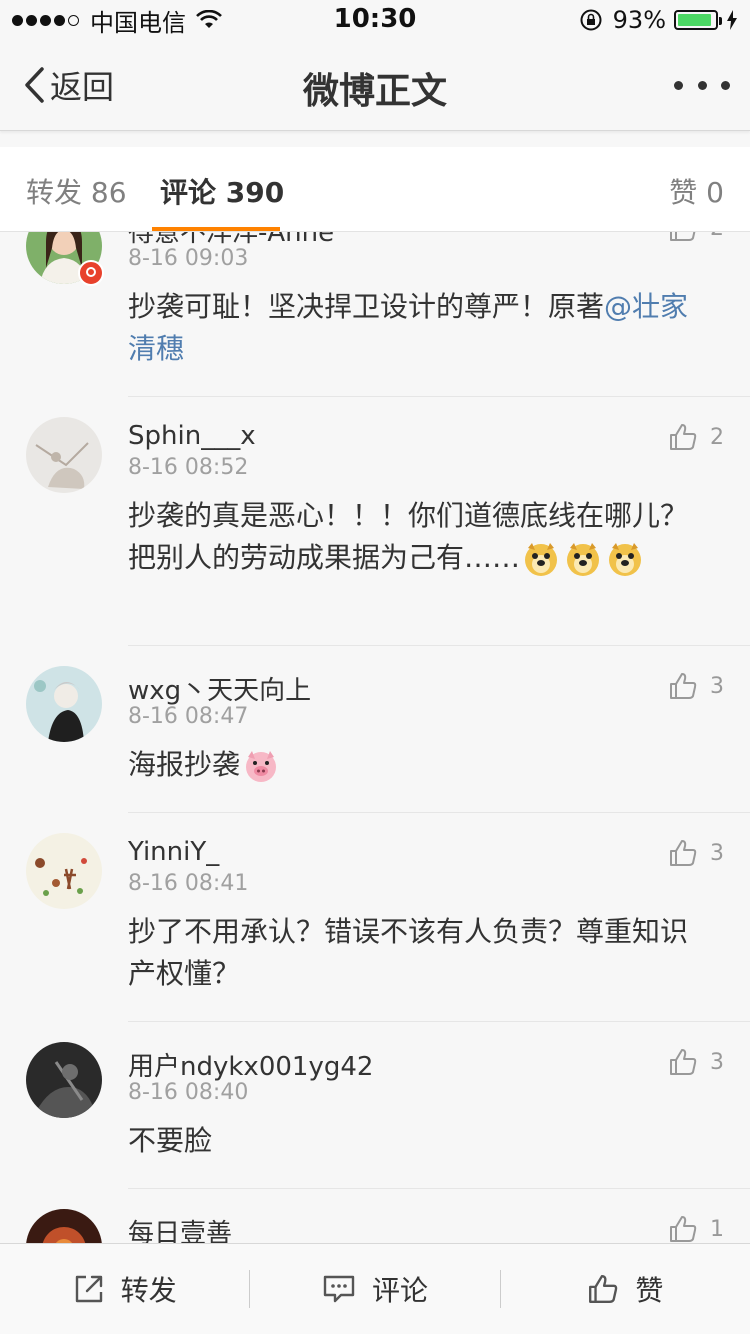  I want to click on comment-item: wxg丶天天向上 8-16 08:47 3 海报抄袭, so click(375, 729).